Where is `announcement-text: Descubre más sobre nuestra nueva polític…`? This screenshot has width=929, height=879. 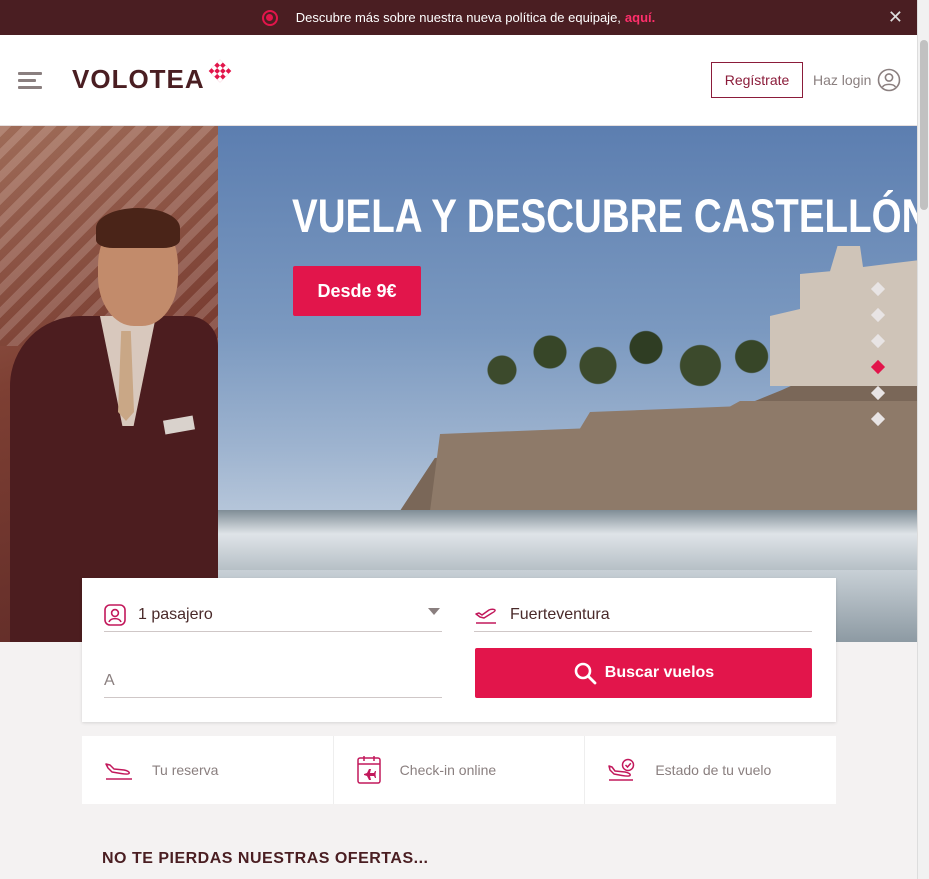
announcement-text: Descubre más sobre nuestra nueva polític… is located at coordinates (458, 17).